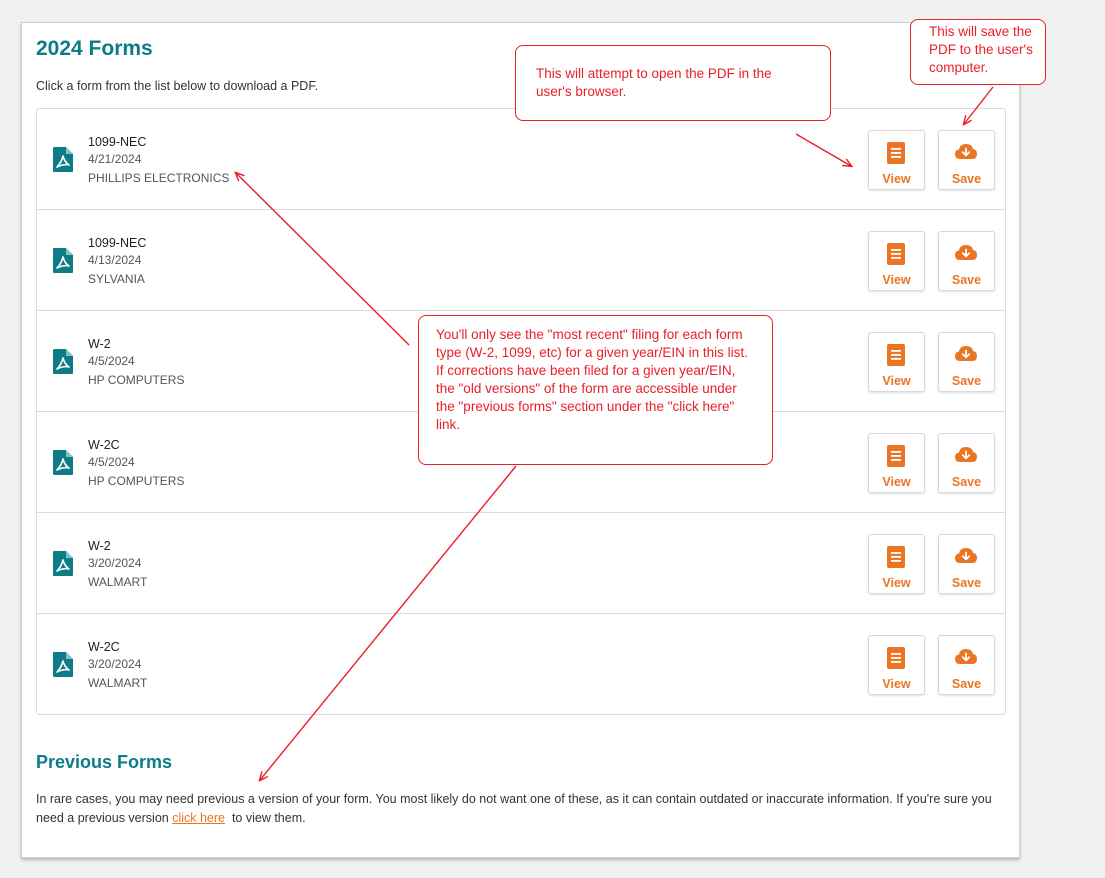 The height and width of the screenshot is (878, 1105). What do you see at coordinates (94, 48) in the screenshot?
I see `page-title: 2024 Forms` at bounding box center [94, 48].